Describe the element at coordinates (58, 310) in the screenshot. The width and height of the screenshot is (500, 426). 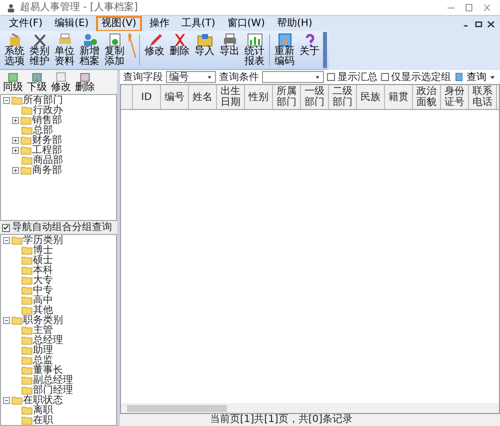
I see `tree-item: 其他` at that location.